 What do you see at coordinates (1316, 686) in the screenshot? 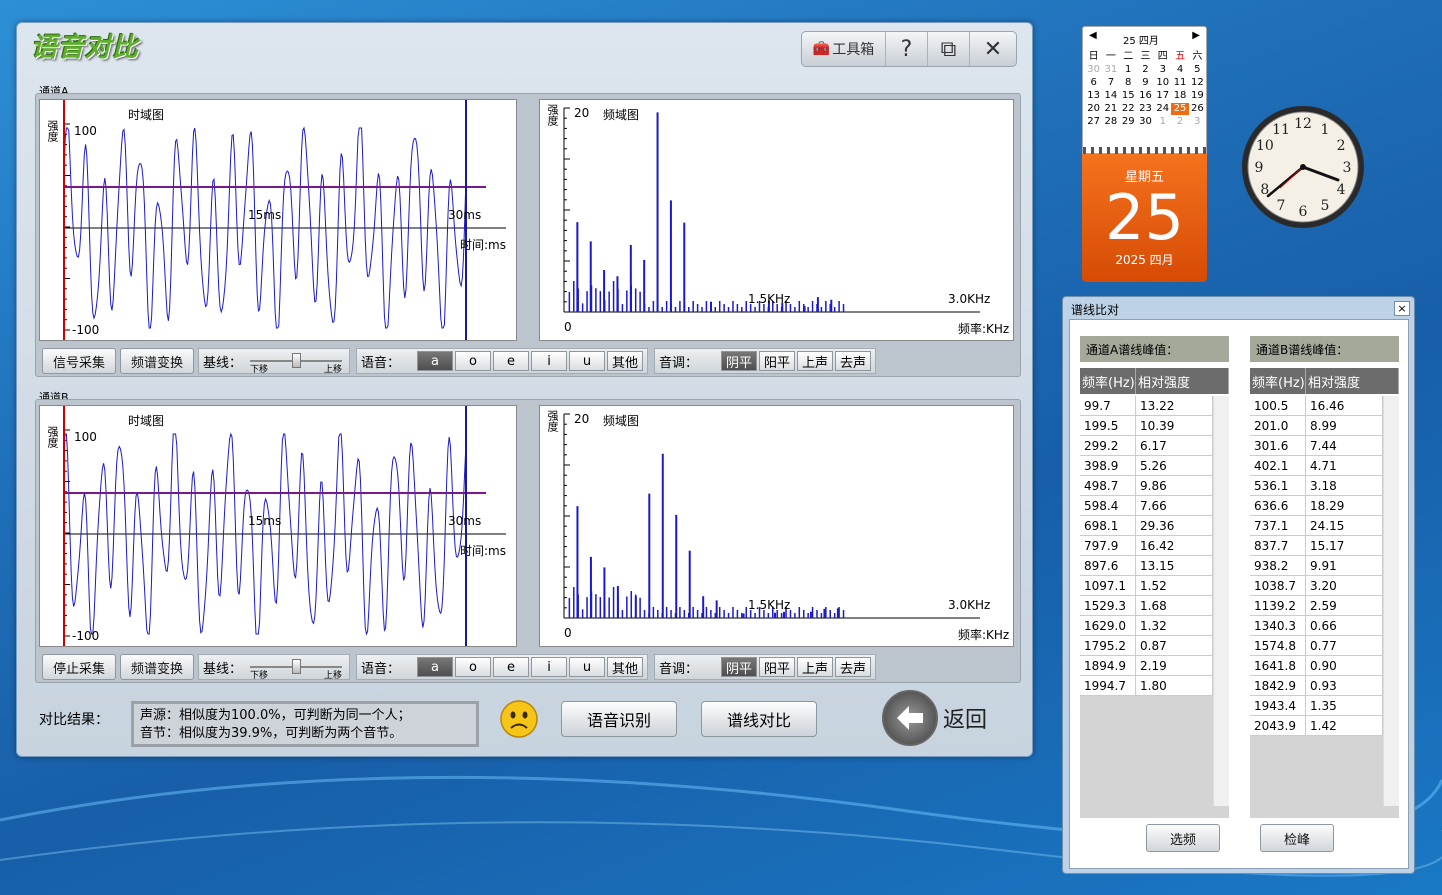
I see `table-row: 1842.9 0.93` at bounding box center [1316, 686].